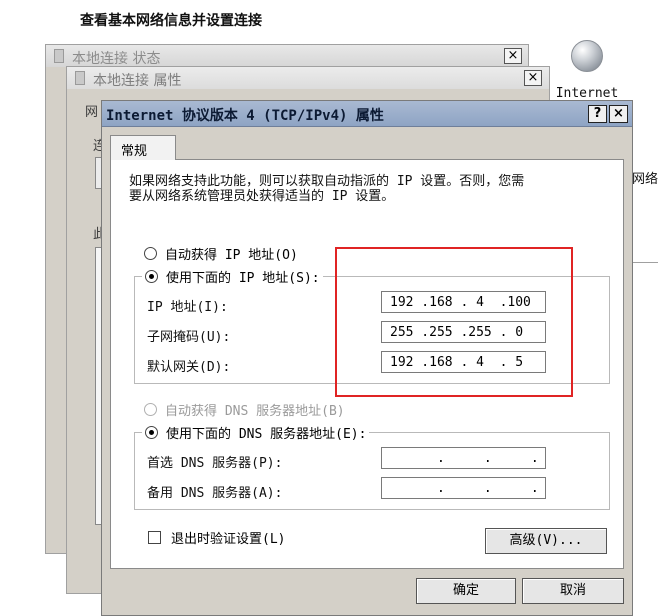  Describe the element at coordinates (151, 276) in the screenshot. I see `manual-ip-radio` at that location.